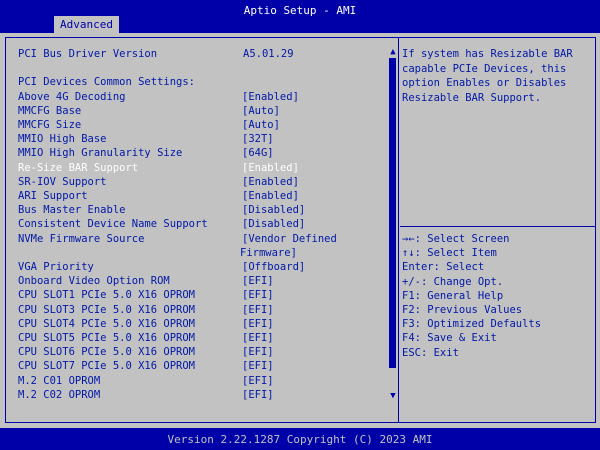  I want to click on footer-bar: Version 2.22.1287 Copyright (C) 2023 AMI, so click(300, 439).